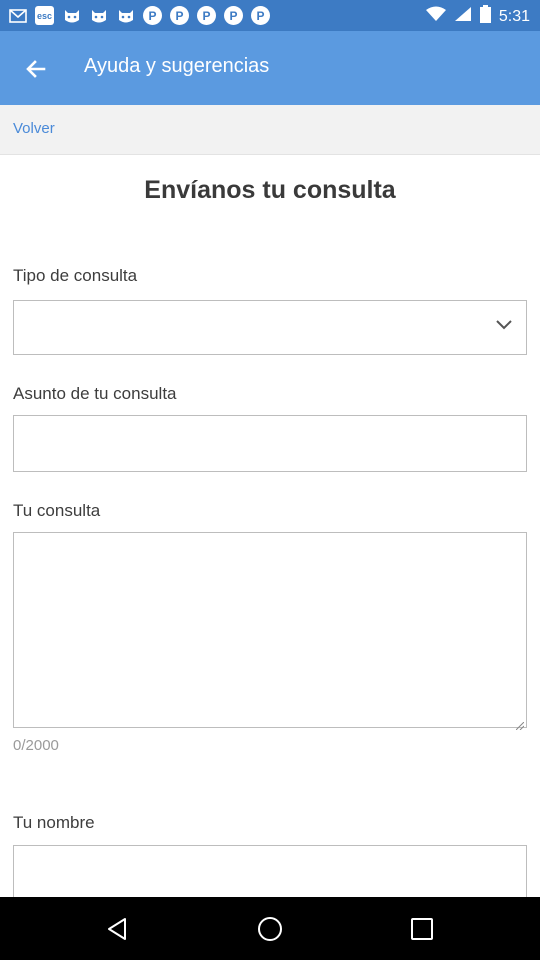  I want to click on back-nav-icon, so click(118, 929).